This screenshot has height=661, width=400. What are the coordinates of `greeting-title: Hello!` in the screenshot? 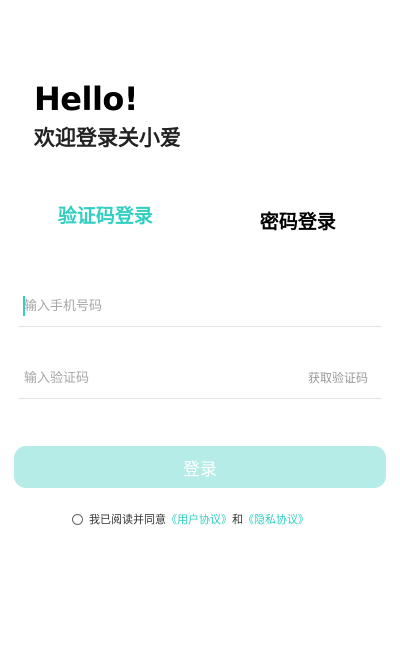 It's located at (86, 99).